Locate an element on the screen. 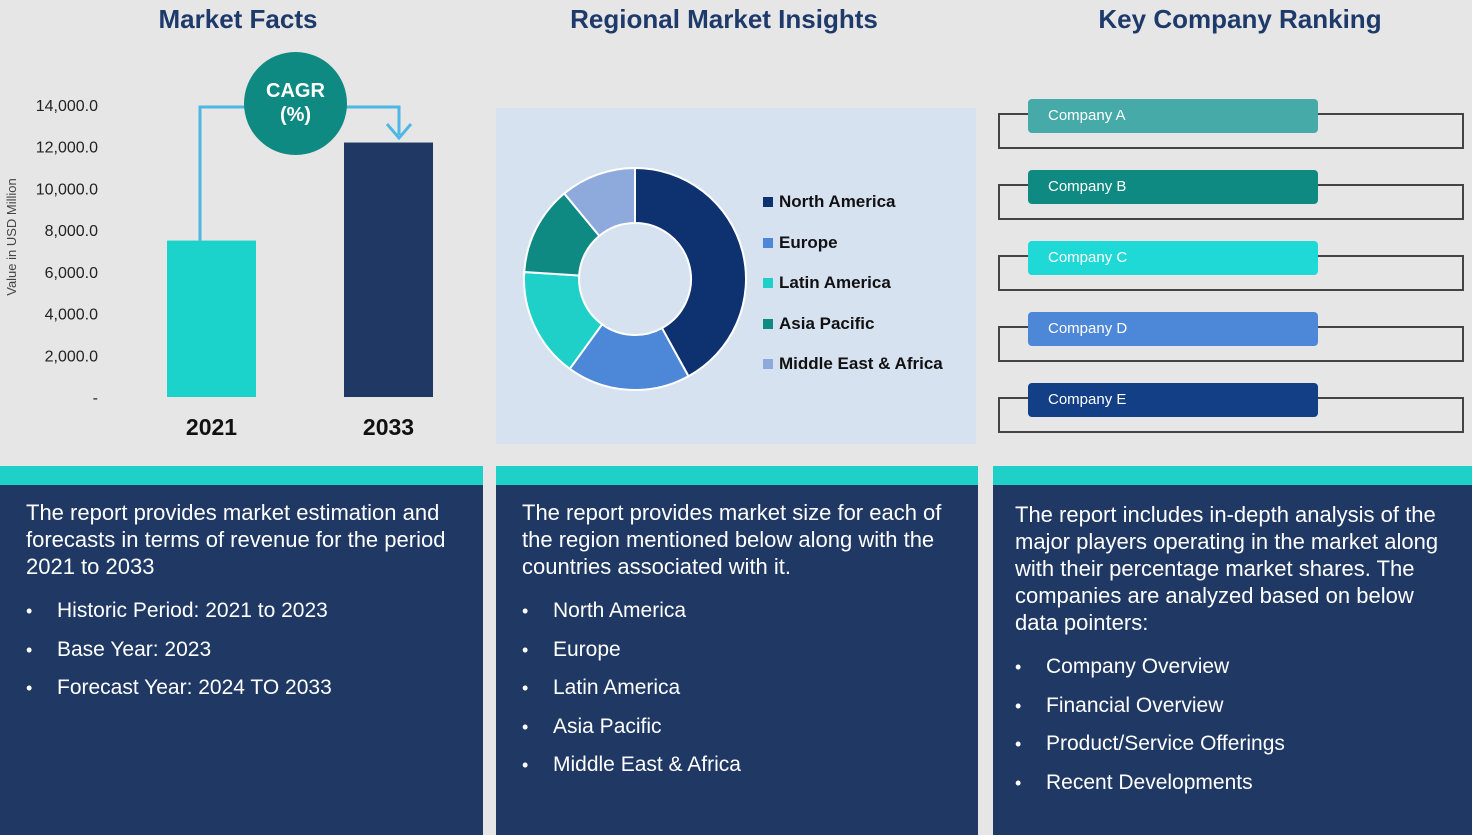  list-item: Europe is located at coordinates (750, 650).